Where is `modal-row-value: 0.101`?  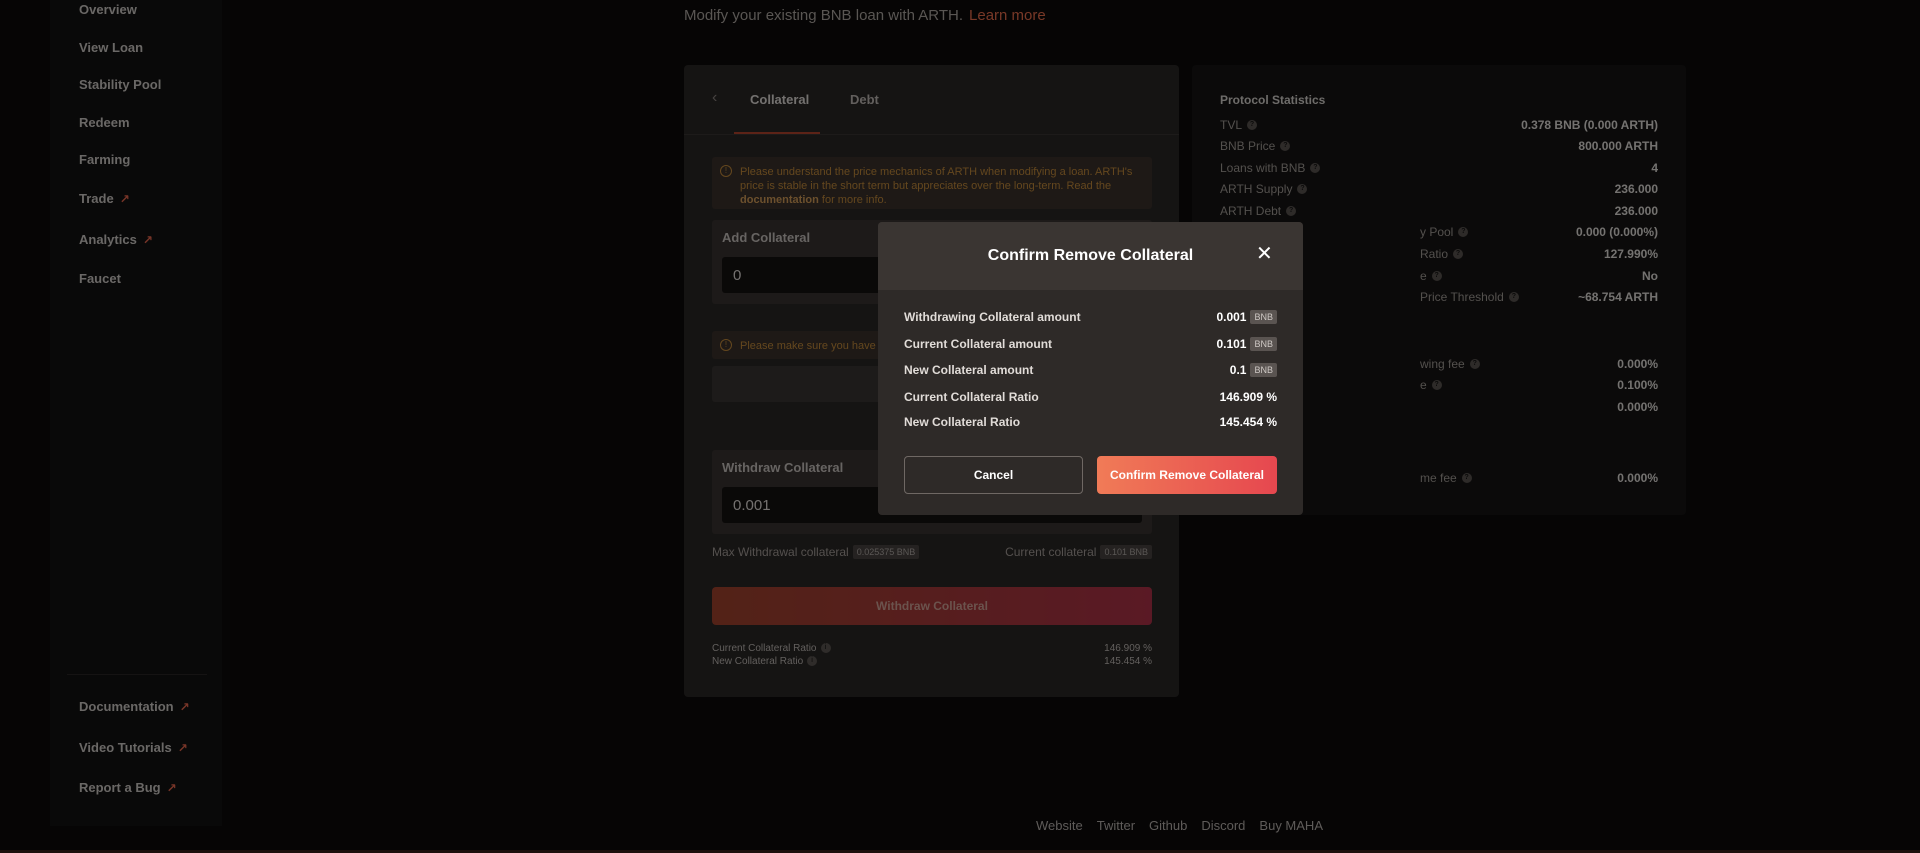
modal-row-value: 0.101 is located at coordinates (1231, 344).